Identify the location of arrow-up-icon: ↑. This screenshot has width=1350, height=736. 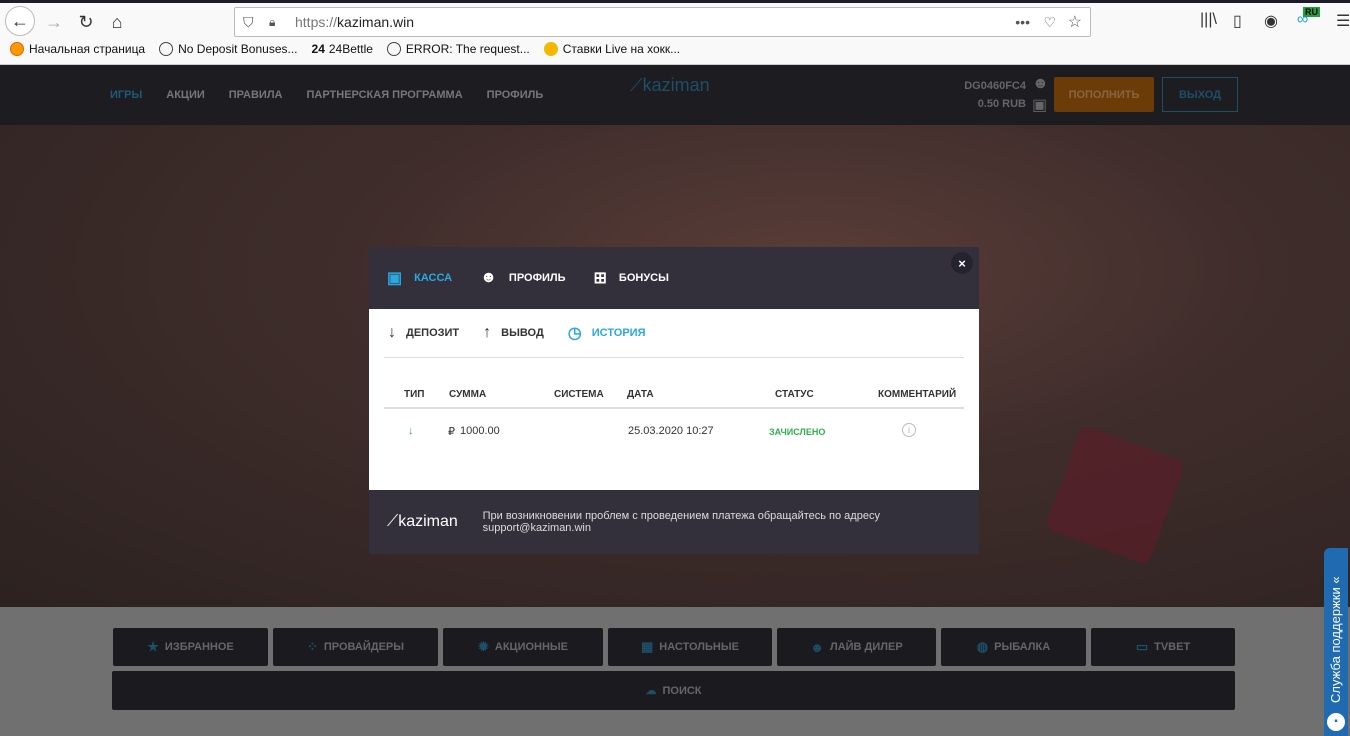
(487, 332).